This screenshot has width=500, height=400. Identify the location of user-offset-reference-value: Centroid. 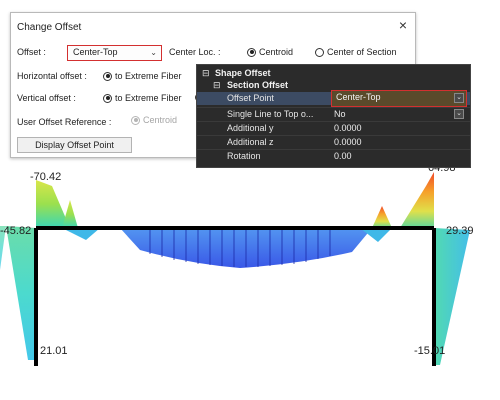
(160, 120).